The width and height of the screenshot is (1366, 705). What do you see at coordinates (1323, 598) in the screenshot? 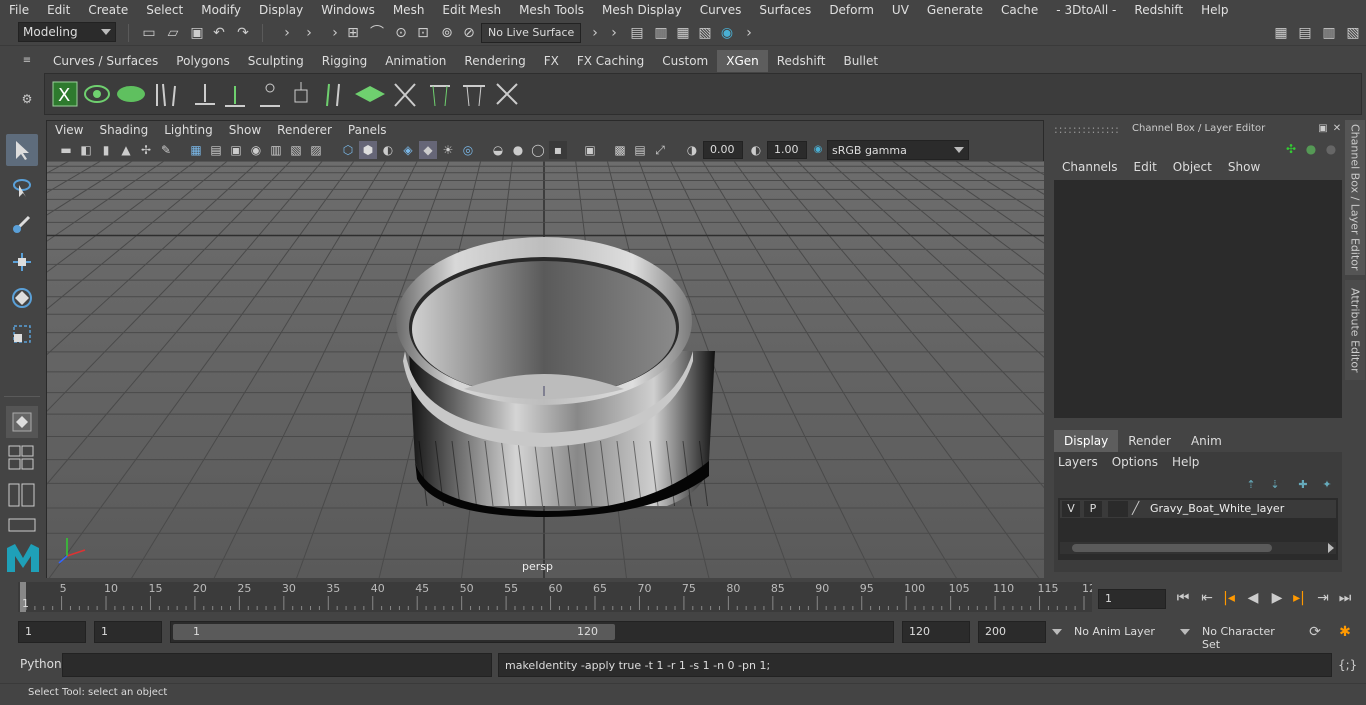
I see `step-forward-frame-icon: ⇥` at bounding box center [1323, 598].